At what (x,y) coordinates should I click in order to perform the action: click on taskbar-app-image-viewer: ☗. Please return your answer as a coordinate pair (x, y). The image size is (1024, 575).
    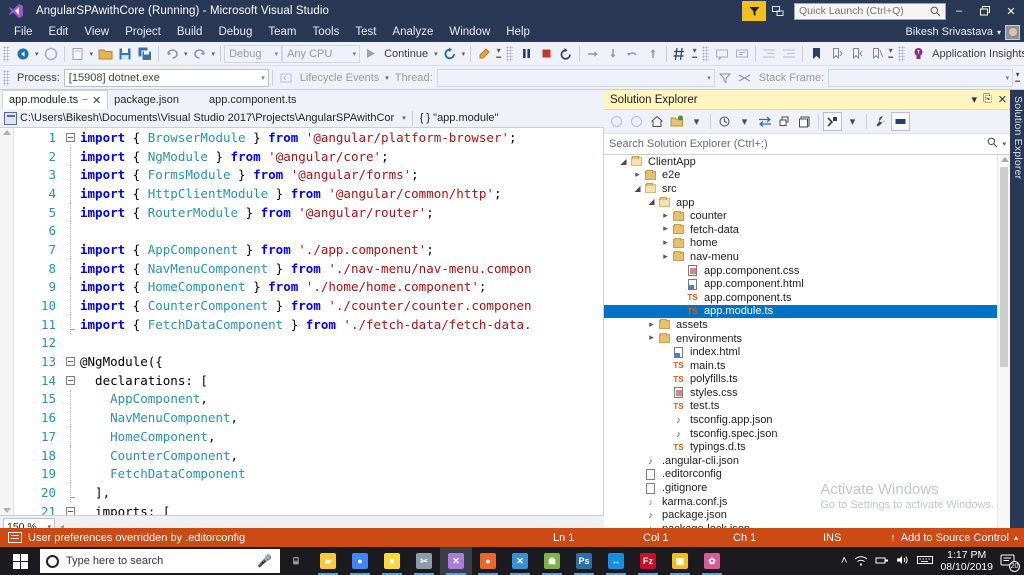
    Looking at the image, I should click on (552, 561).